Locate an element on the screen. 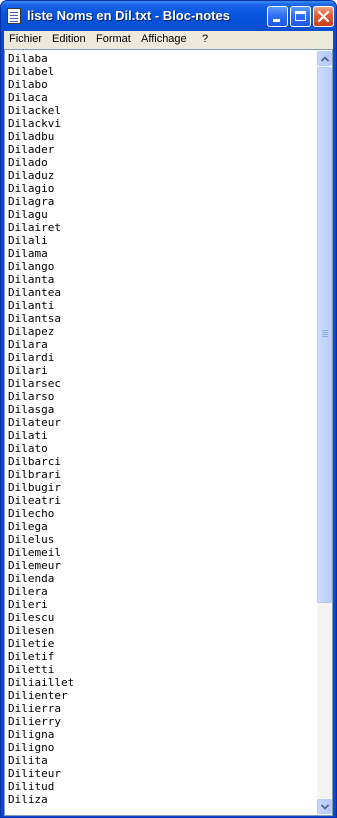 The height and width of the screenshot is (818, 337). text-line: Dilali is located at coordinates (28, 240).